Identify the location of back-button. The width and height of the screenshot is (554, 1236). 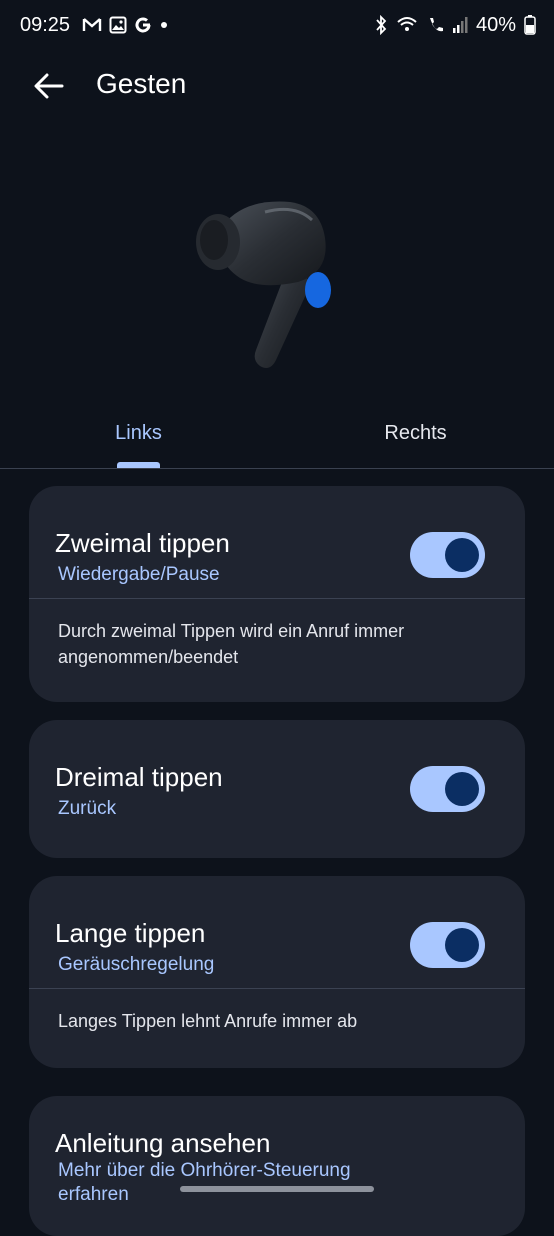
(49, 86).